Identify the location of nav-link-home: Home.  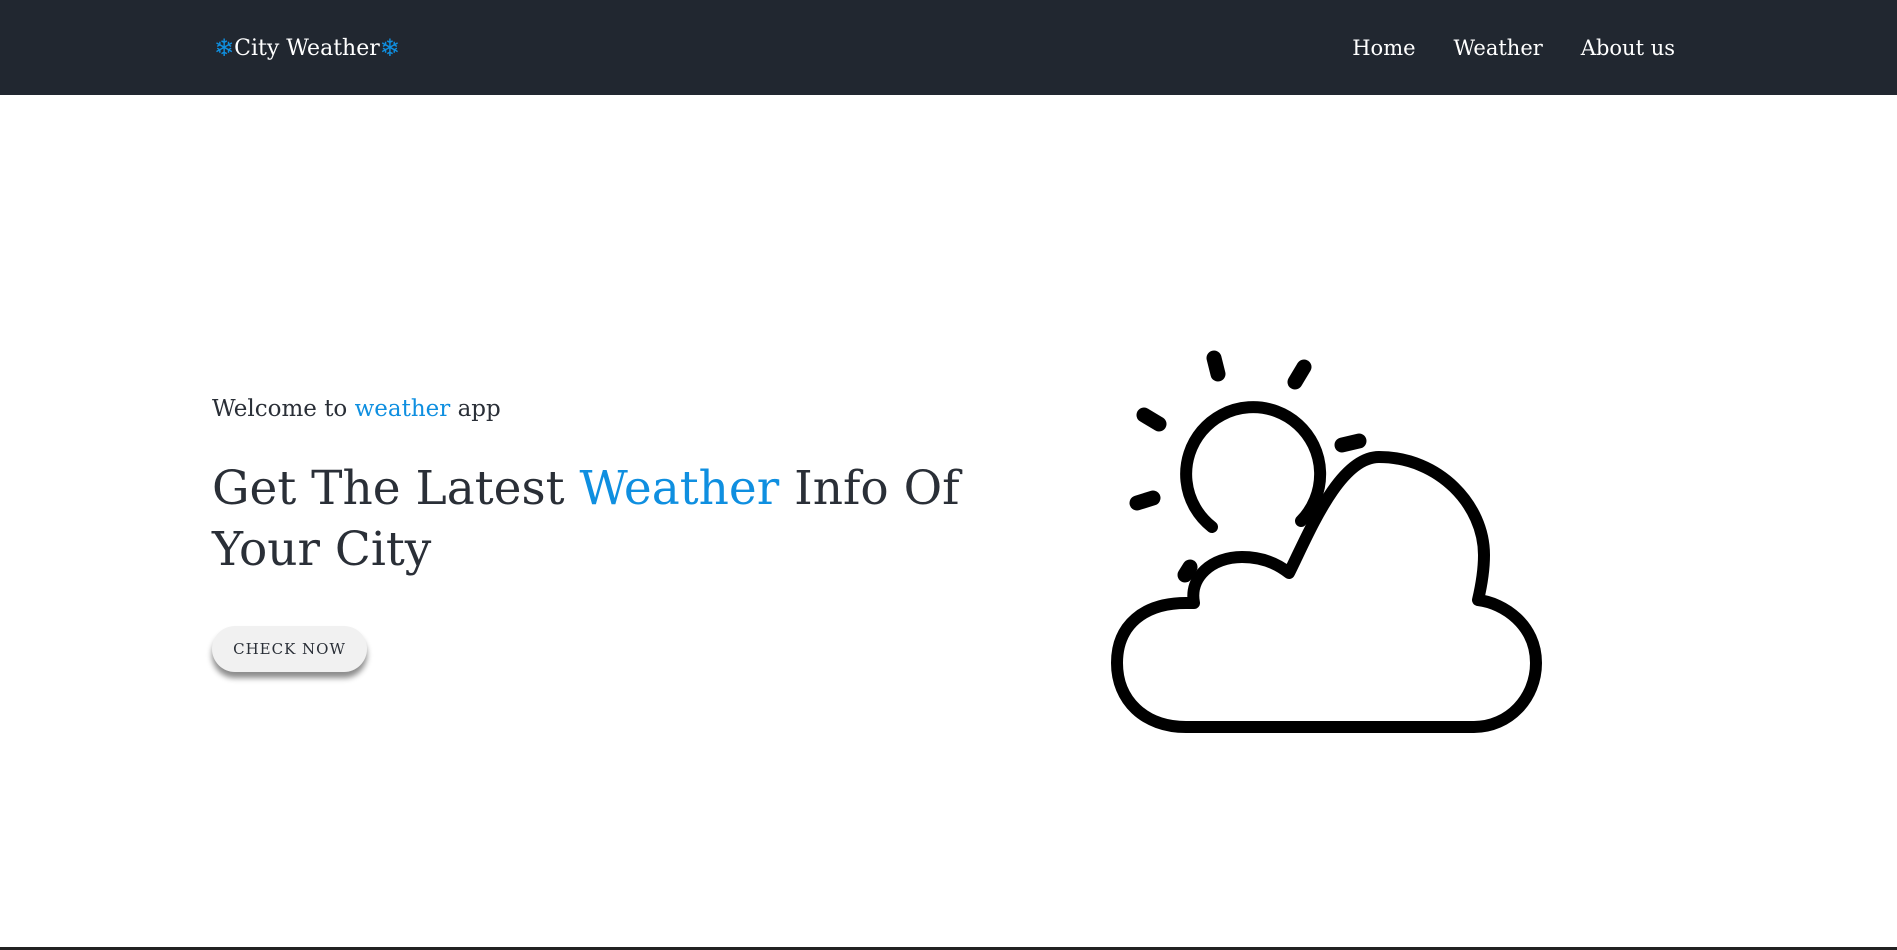
(1383, 48).